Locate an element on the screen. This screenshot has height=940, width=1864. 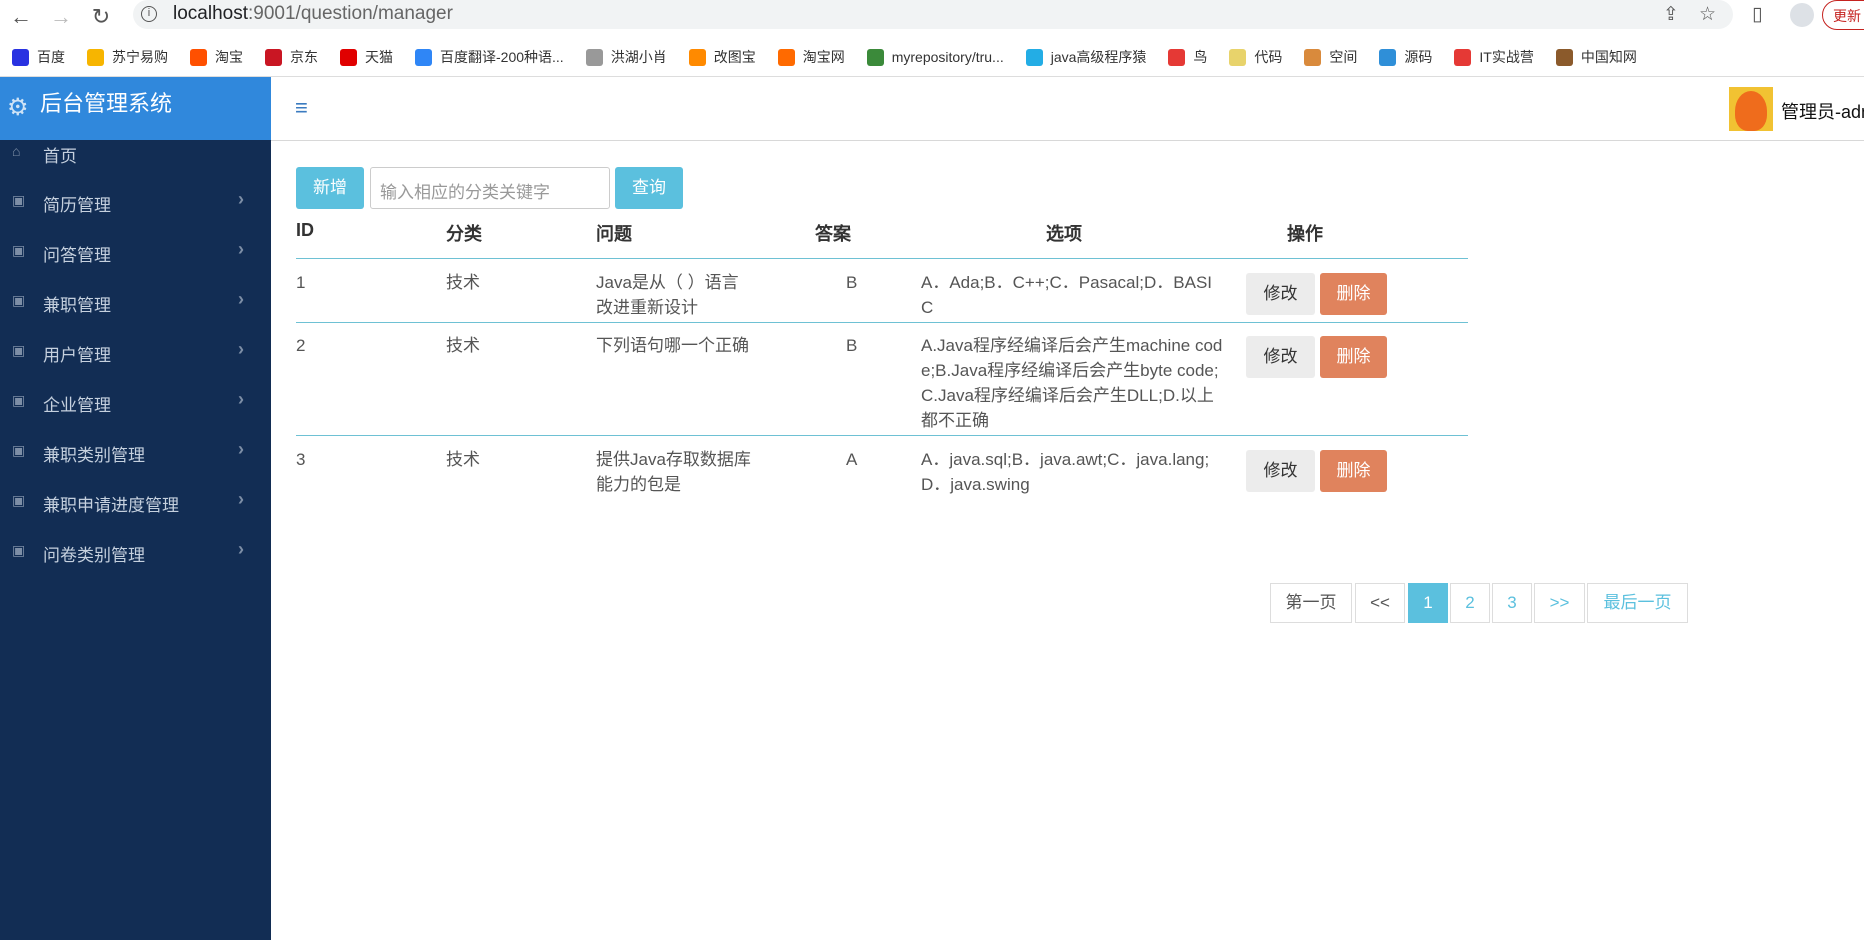
sidepanel-icon: ▯ is located at coordinates (1757, 14).